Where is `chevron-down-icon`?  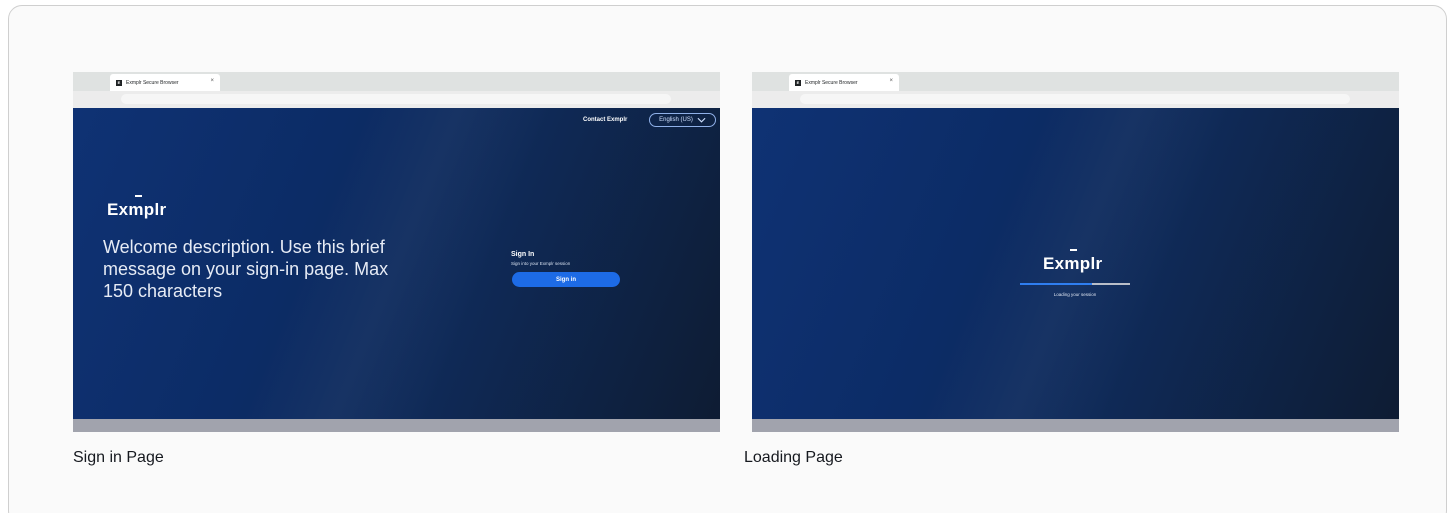
chevron-down-icon is located at coordinates (701, 120).